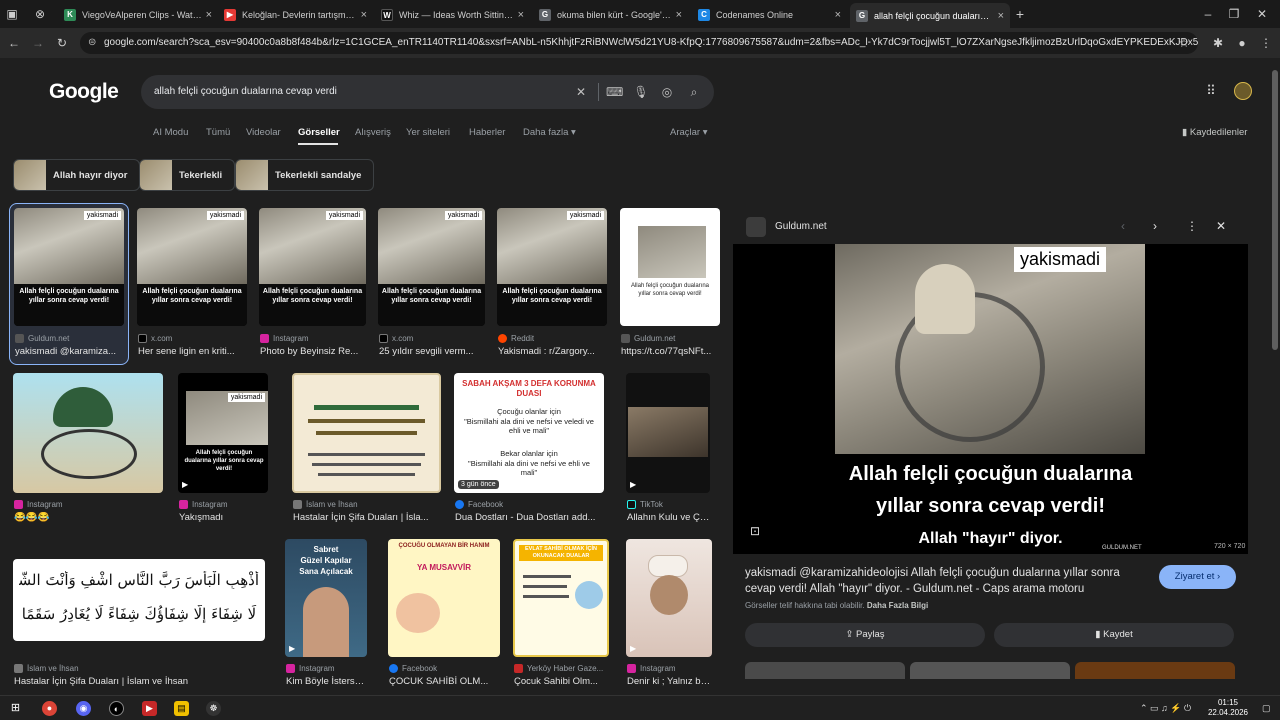 The image size is (1280, 720). I want to click on chrome-icon: ●, so click(49, 708).